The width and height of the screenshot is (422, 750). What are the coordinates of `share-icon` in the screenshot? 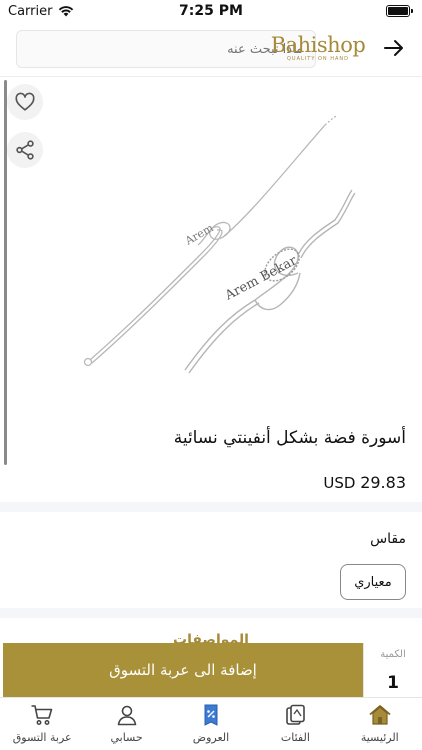 It's located at (25, 150).